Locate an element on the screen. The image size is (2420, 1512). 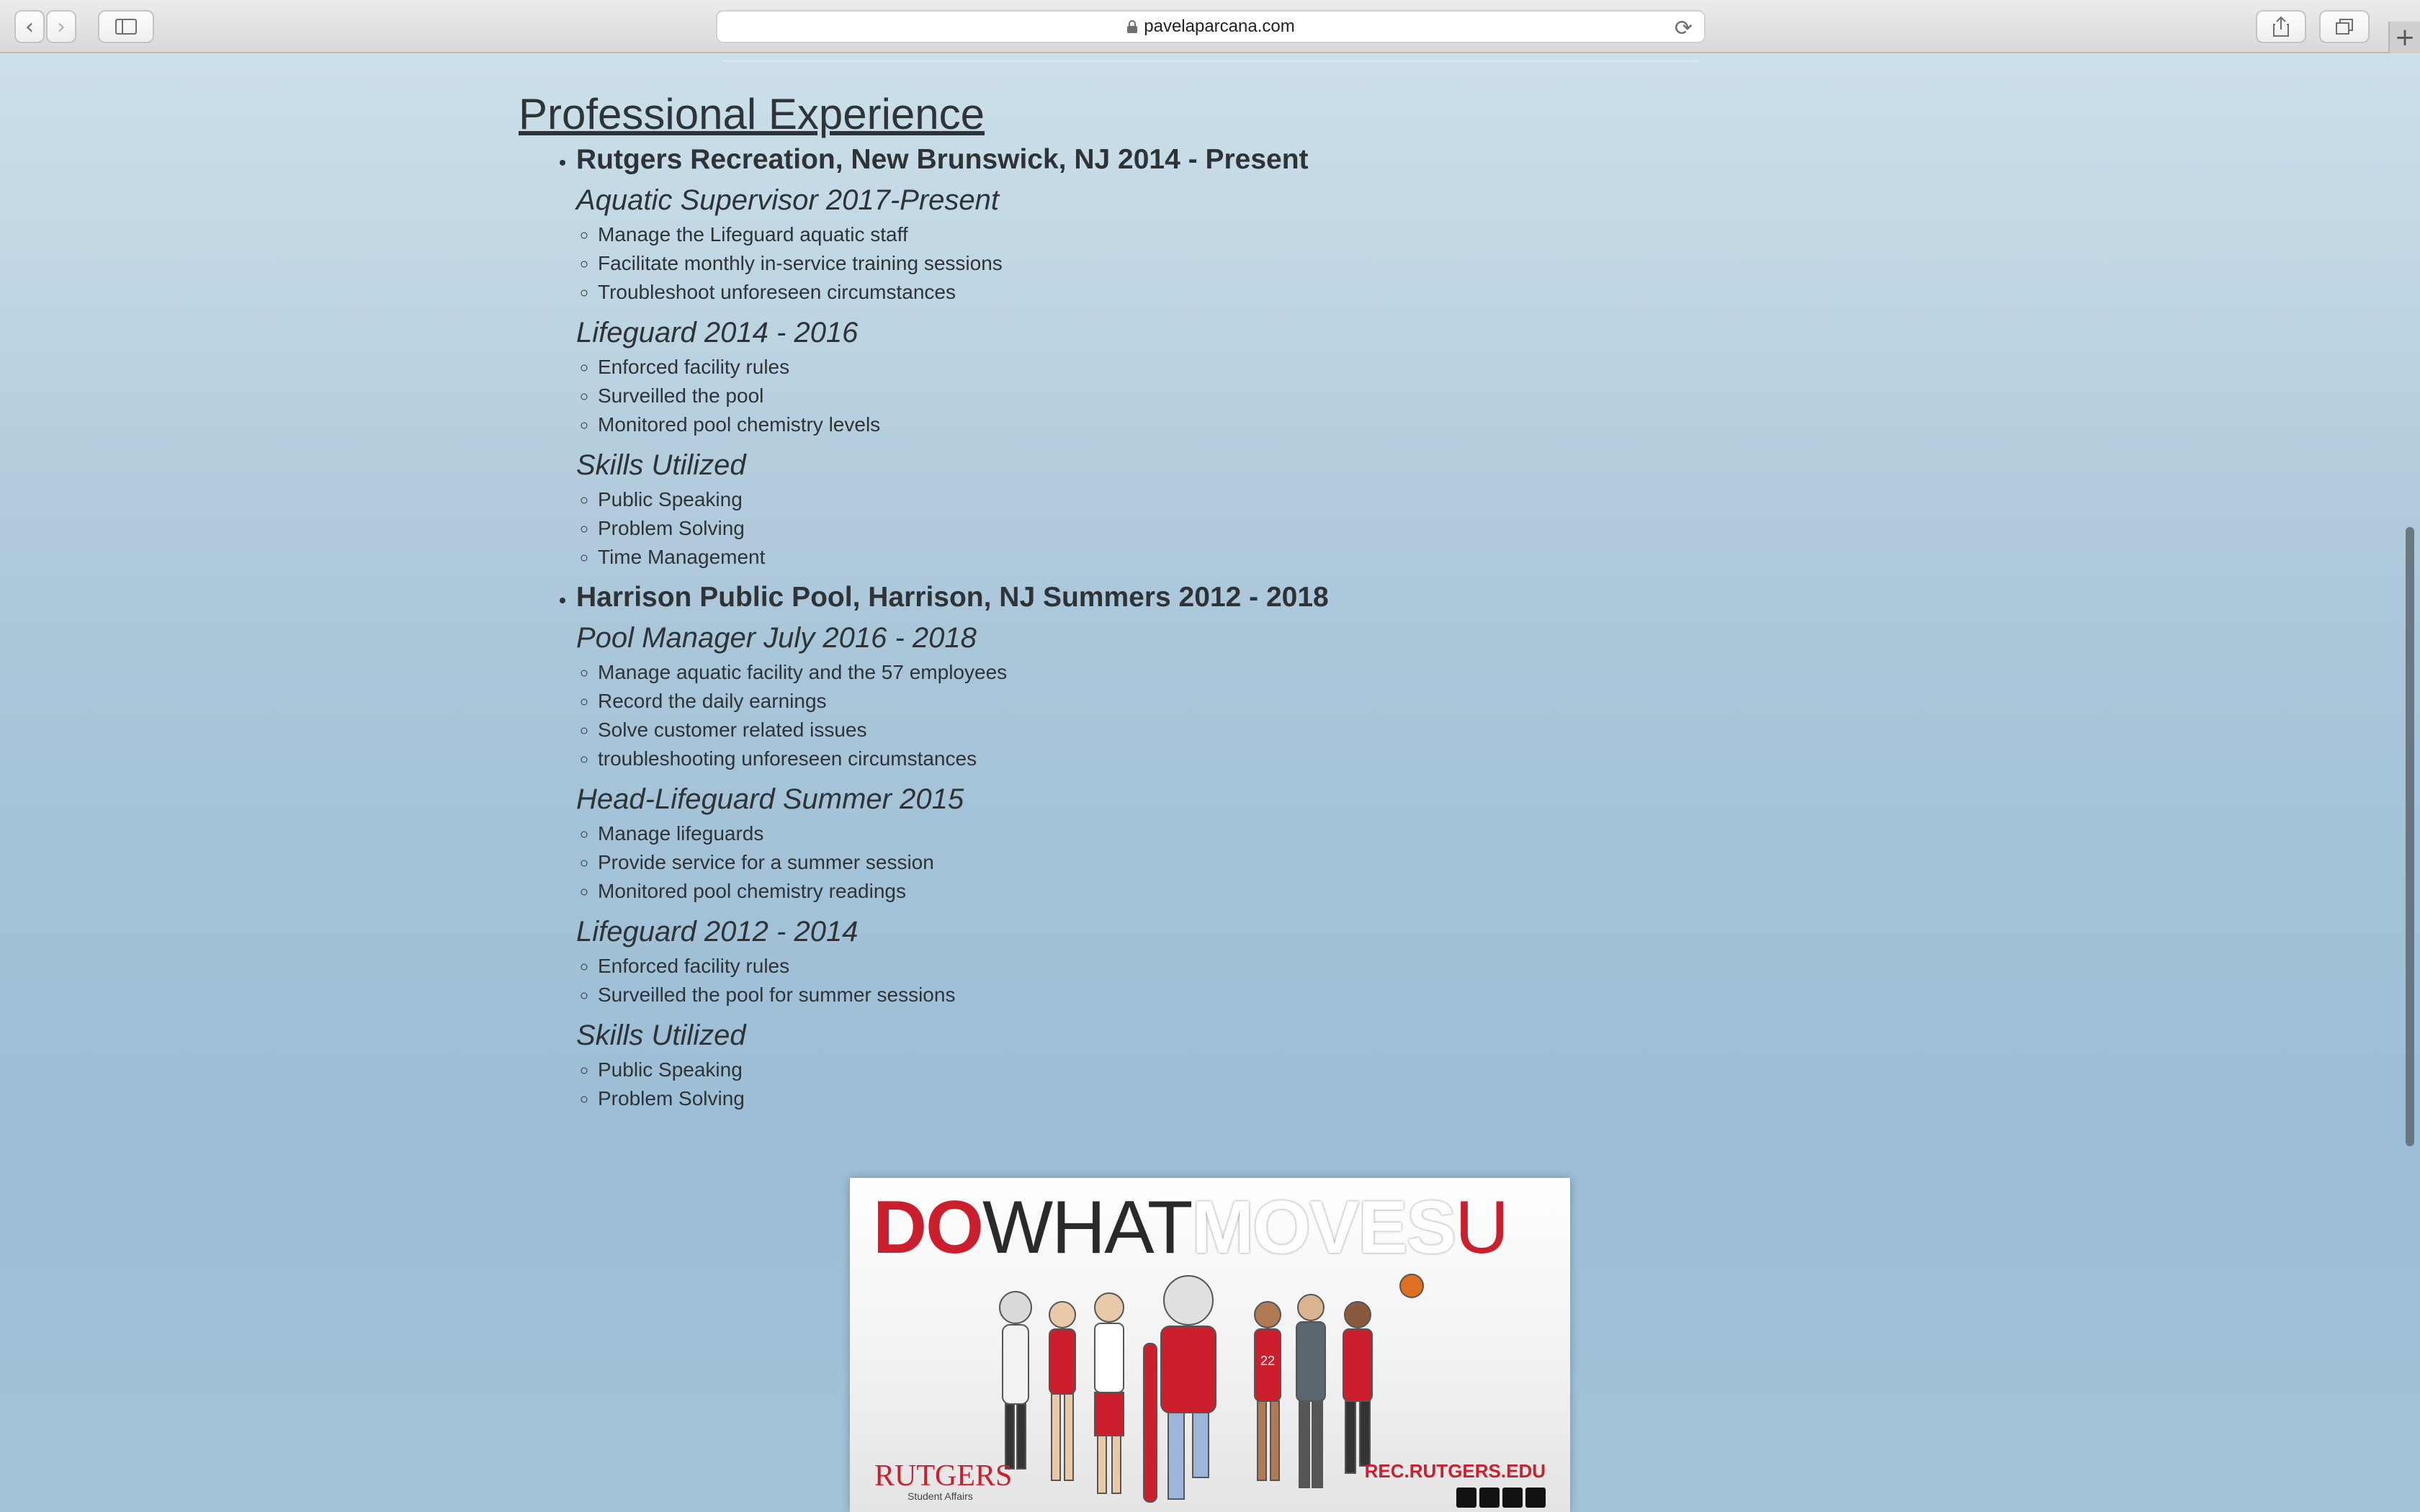
banner-headline: DOWHATMOVESU is located at coordinates (1191, 1227).